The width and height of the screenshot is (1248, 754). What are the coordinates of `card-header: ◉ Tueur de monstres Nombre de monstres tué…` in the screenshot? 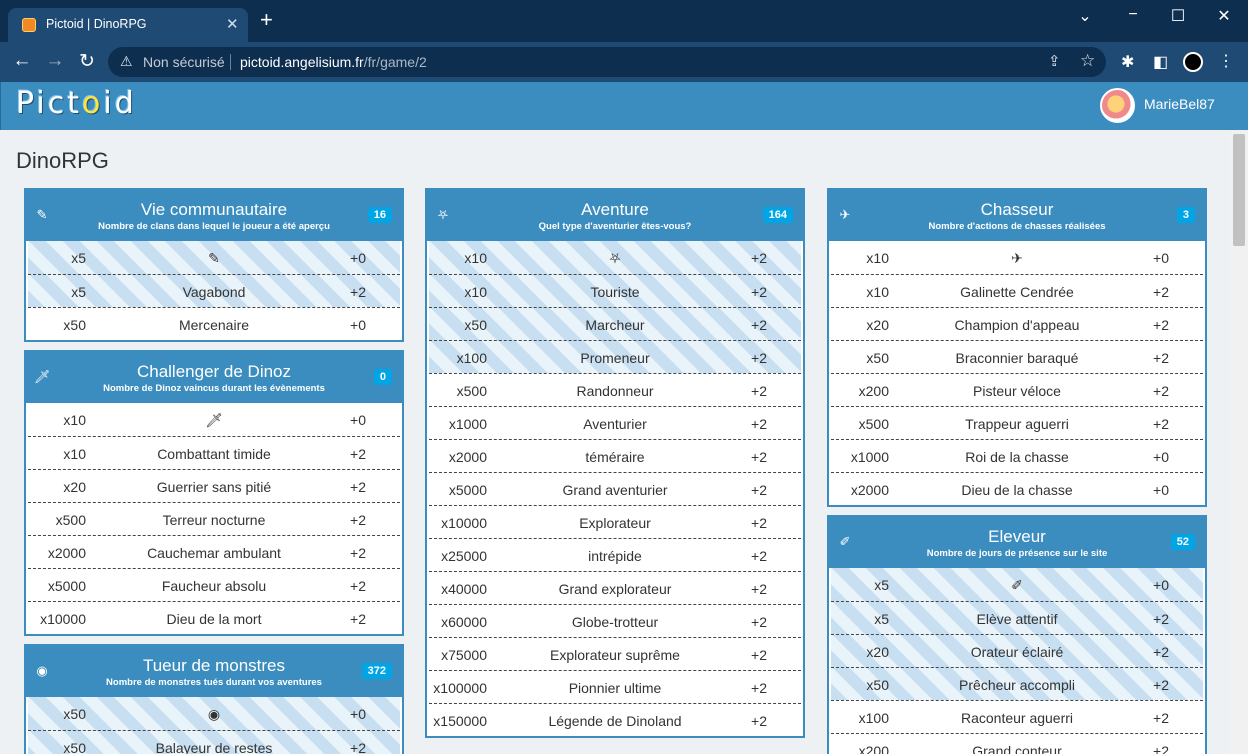 It's located at (214, 671).